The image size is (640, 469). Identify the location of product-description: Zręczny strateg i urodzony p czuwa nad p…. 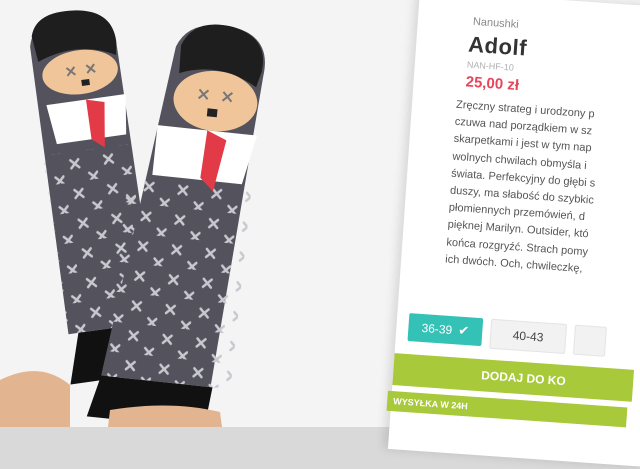
(542, 191).